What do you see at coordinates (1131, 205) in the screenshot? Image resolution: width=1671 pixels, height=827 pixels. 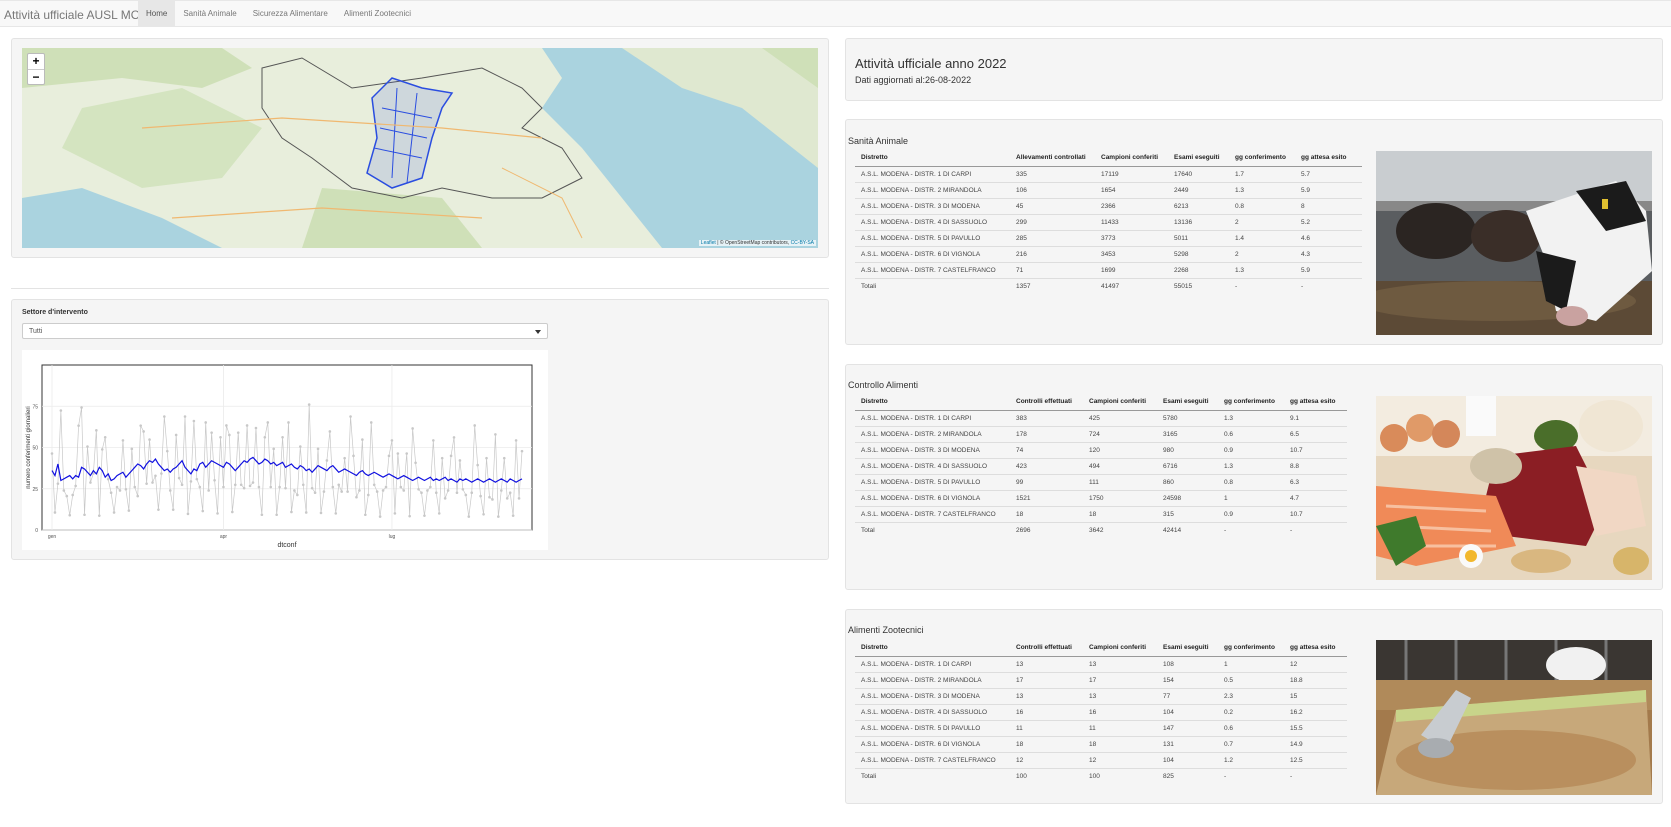 I see `table-cell: 2366` at bounding box center [1131, 205].